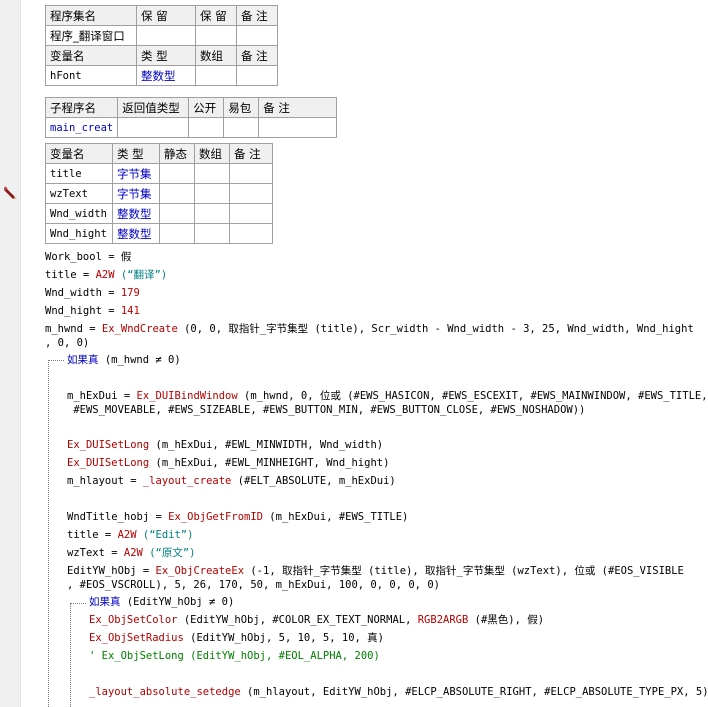  Describe the element at coordinates (91, 15) in the screenshot. I see `header-cell: 程序集名` at that location.